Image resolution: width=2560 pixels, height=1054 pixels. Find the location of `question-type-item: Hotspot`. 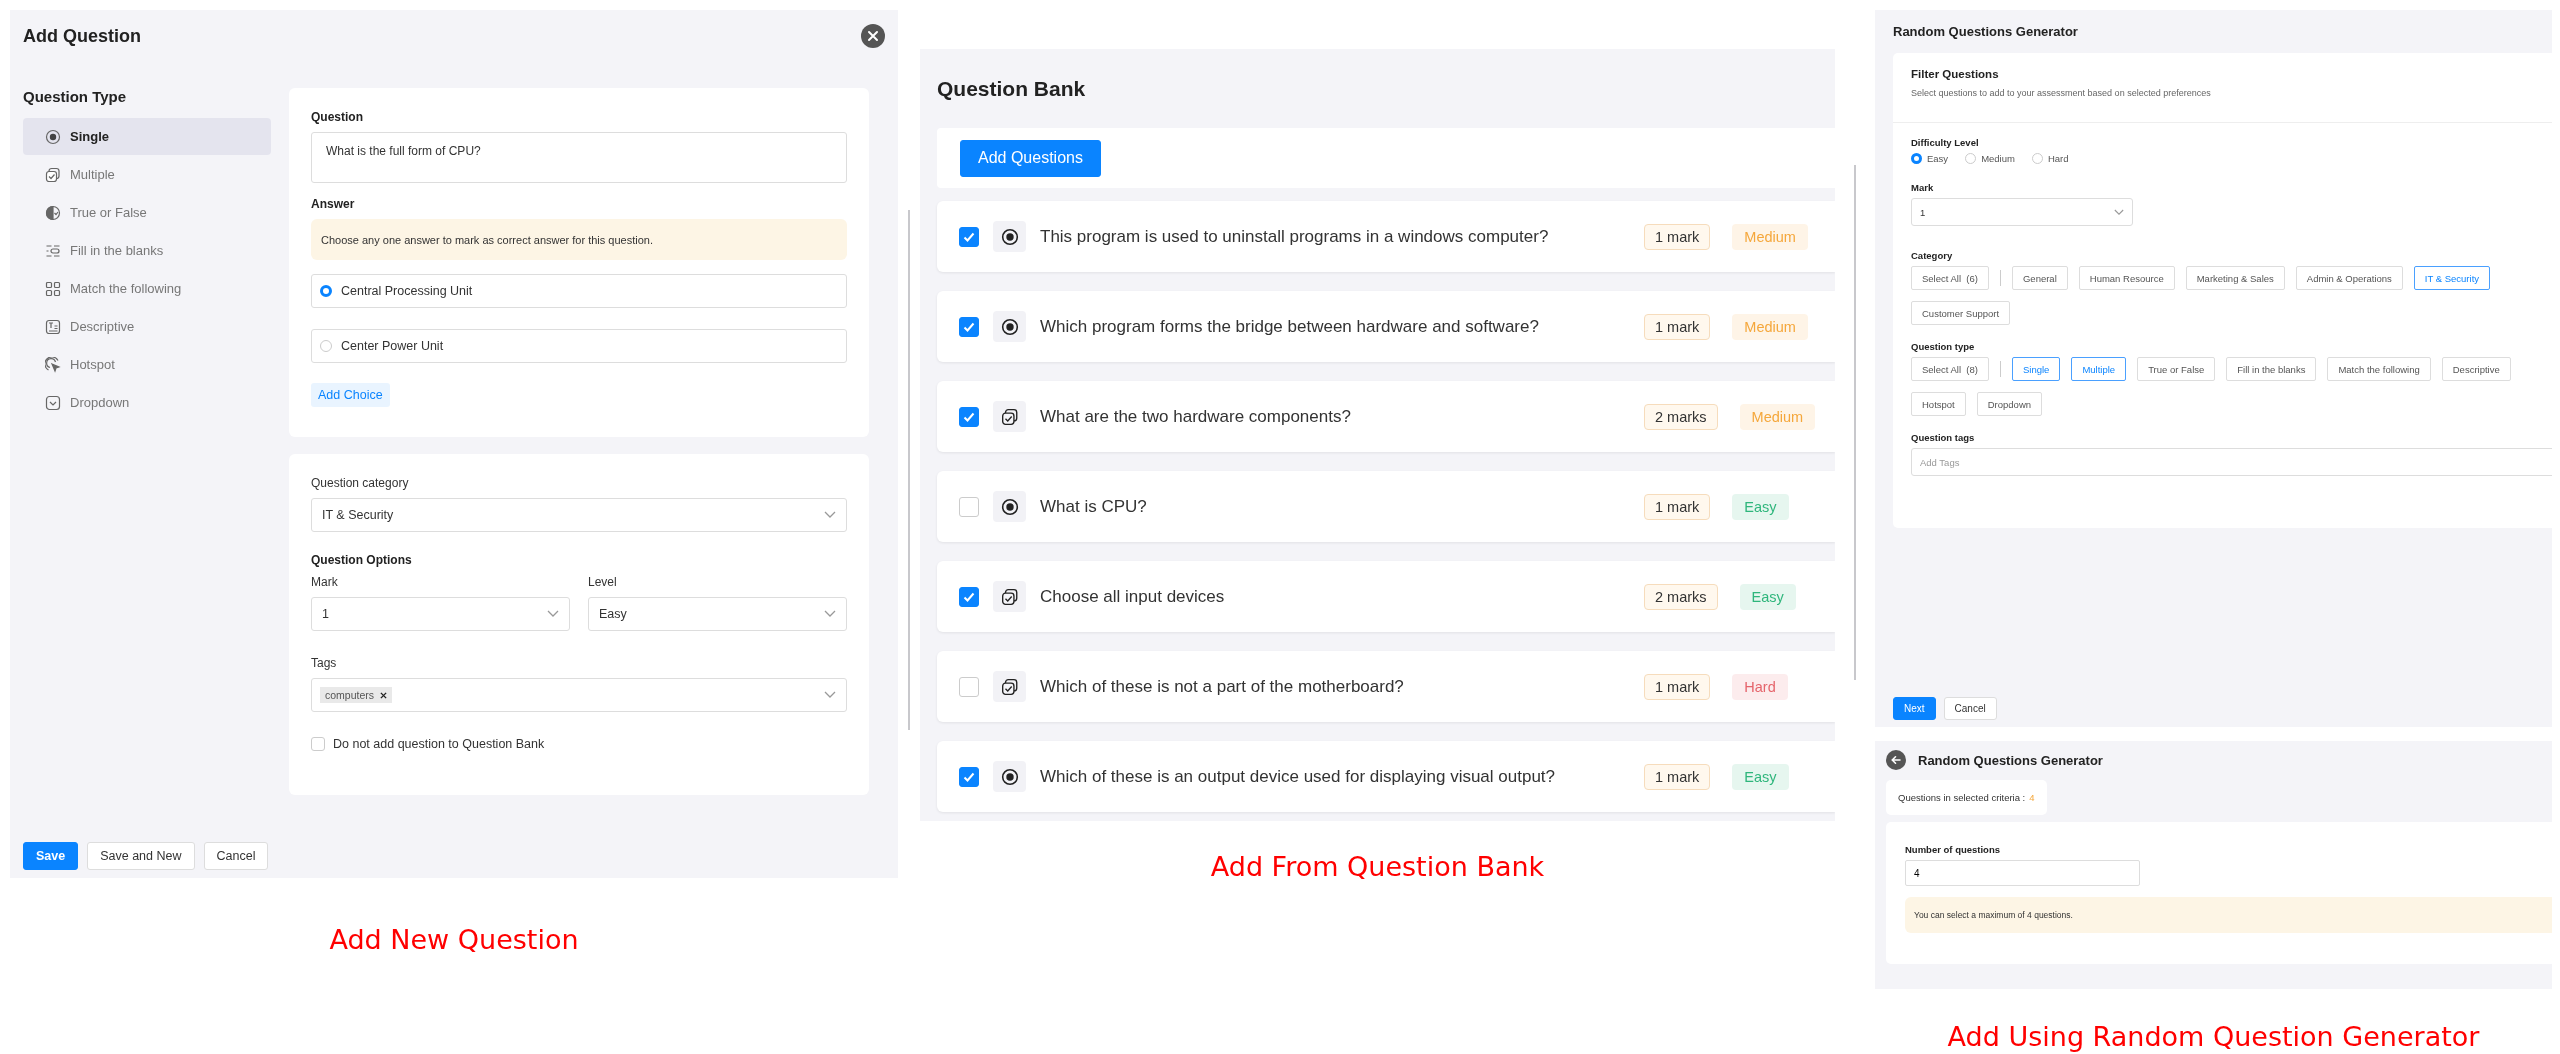

question-type-item: Hotspot is located at coordinates (147, 364).